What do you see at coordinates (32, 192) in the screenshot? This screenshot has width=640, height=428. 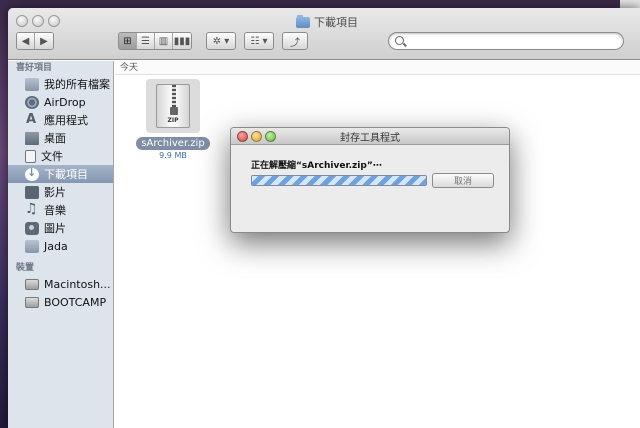 I see `movies-icon` at bounding box center [32, 192].